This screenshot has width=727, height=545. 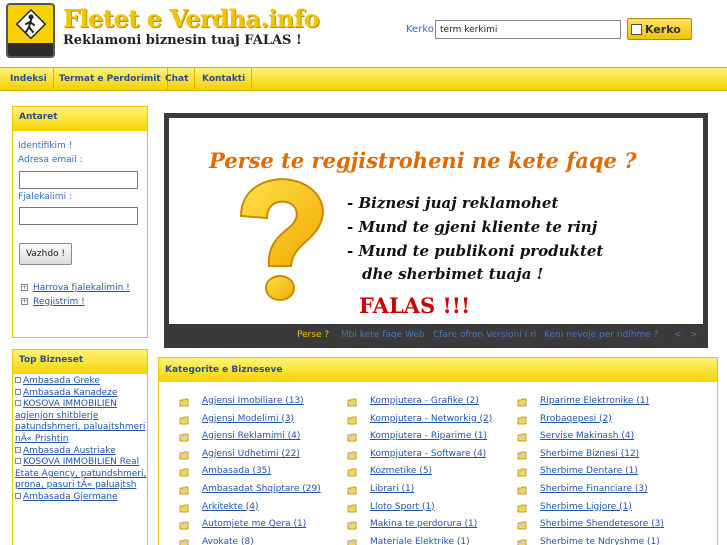 I want to click on tab-mbi-faqe: Mbi kete faqe Web, so click(x=383, y=335).